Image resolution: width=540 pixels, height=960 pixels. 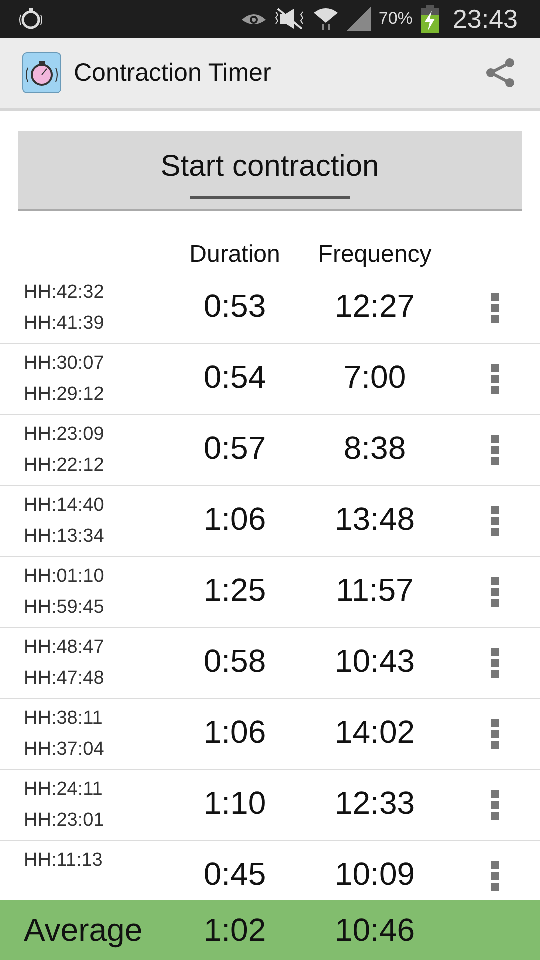 I want to click on signal-icon, so click(x=358, y=19).